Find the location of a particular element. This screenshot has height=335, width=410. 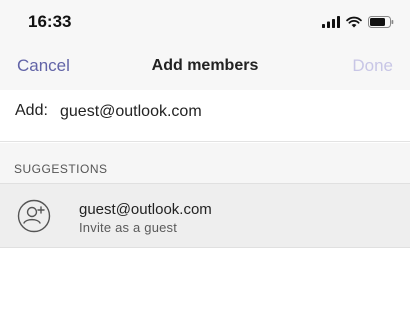

status-icons is located at coordinates (358, 22).